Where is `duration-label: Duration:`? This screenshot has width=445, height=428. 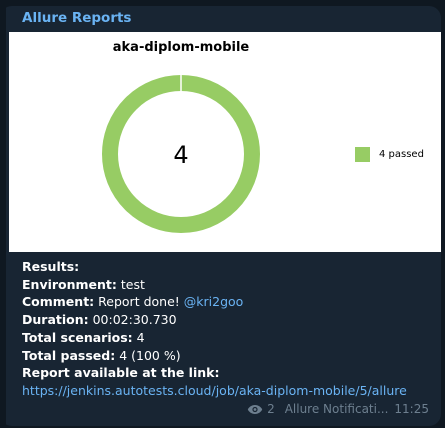 duration-label: Duration: is located at coordinates (55, 320).